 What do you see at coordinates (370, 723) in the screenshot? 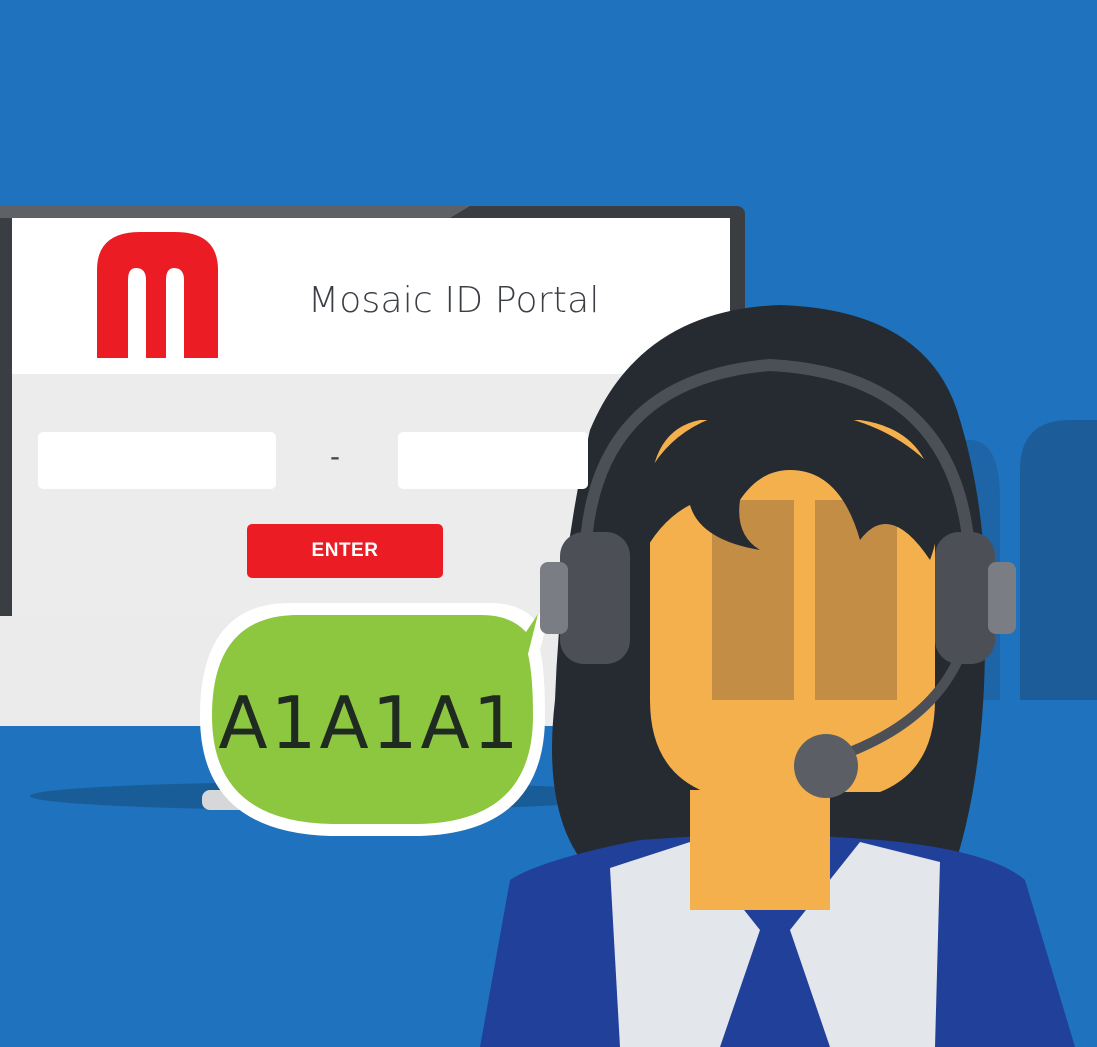
I see `speech-bubble-text: A1A1A1` at bounding box center [370, 723].